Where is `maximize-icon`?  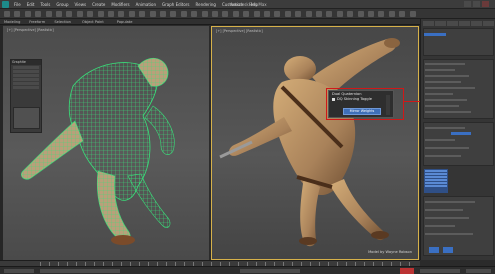
maximize-icon is located at coordinates (476, 4).